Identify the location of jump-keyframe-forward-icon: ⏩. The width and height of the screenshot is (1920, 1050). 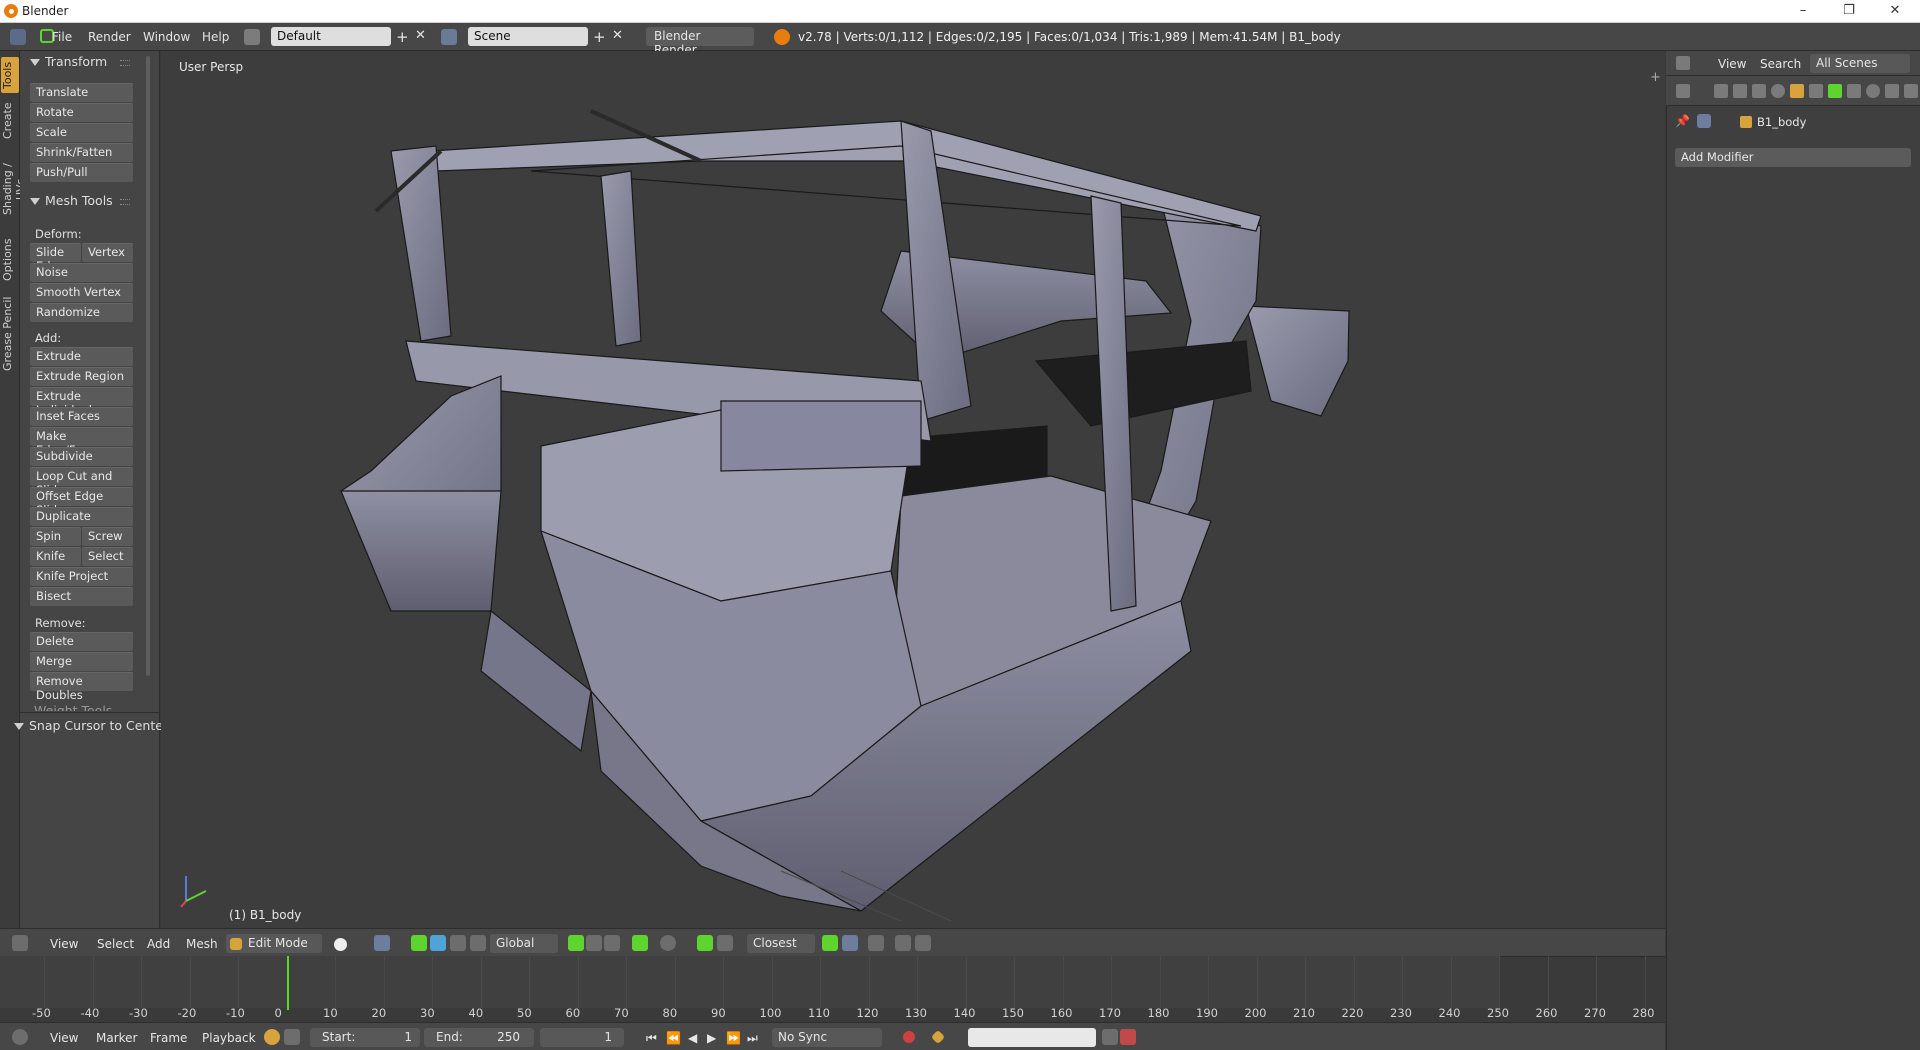
(733, 1038).